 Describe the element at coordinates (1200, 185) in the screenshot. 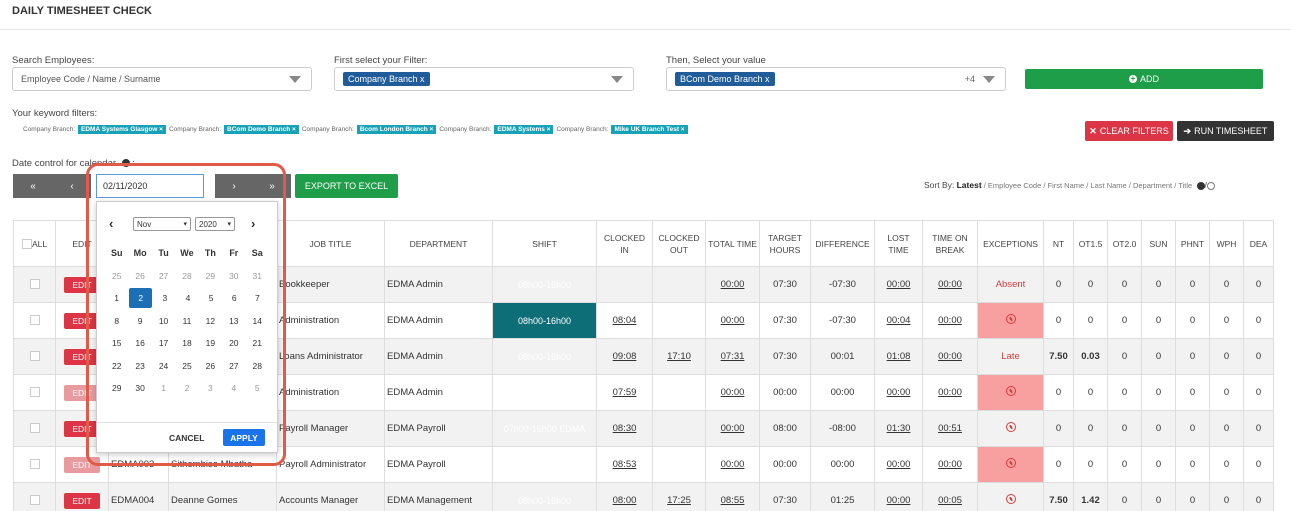

I see `sort-up-icon` at that location.